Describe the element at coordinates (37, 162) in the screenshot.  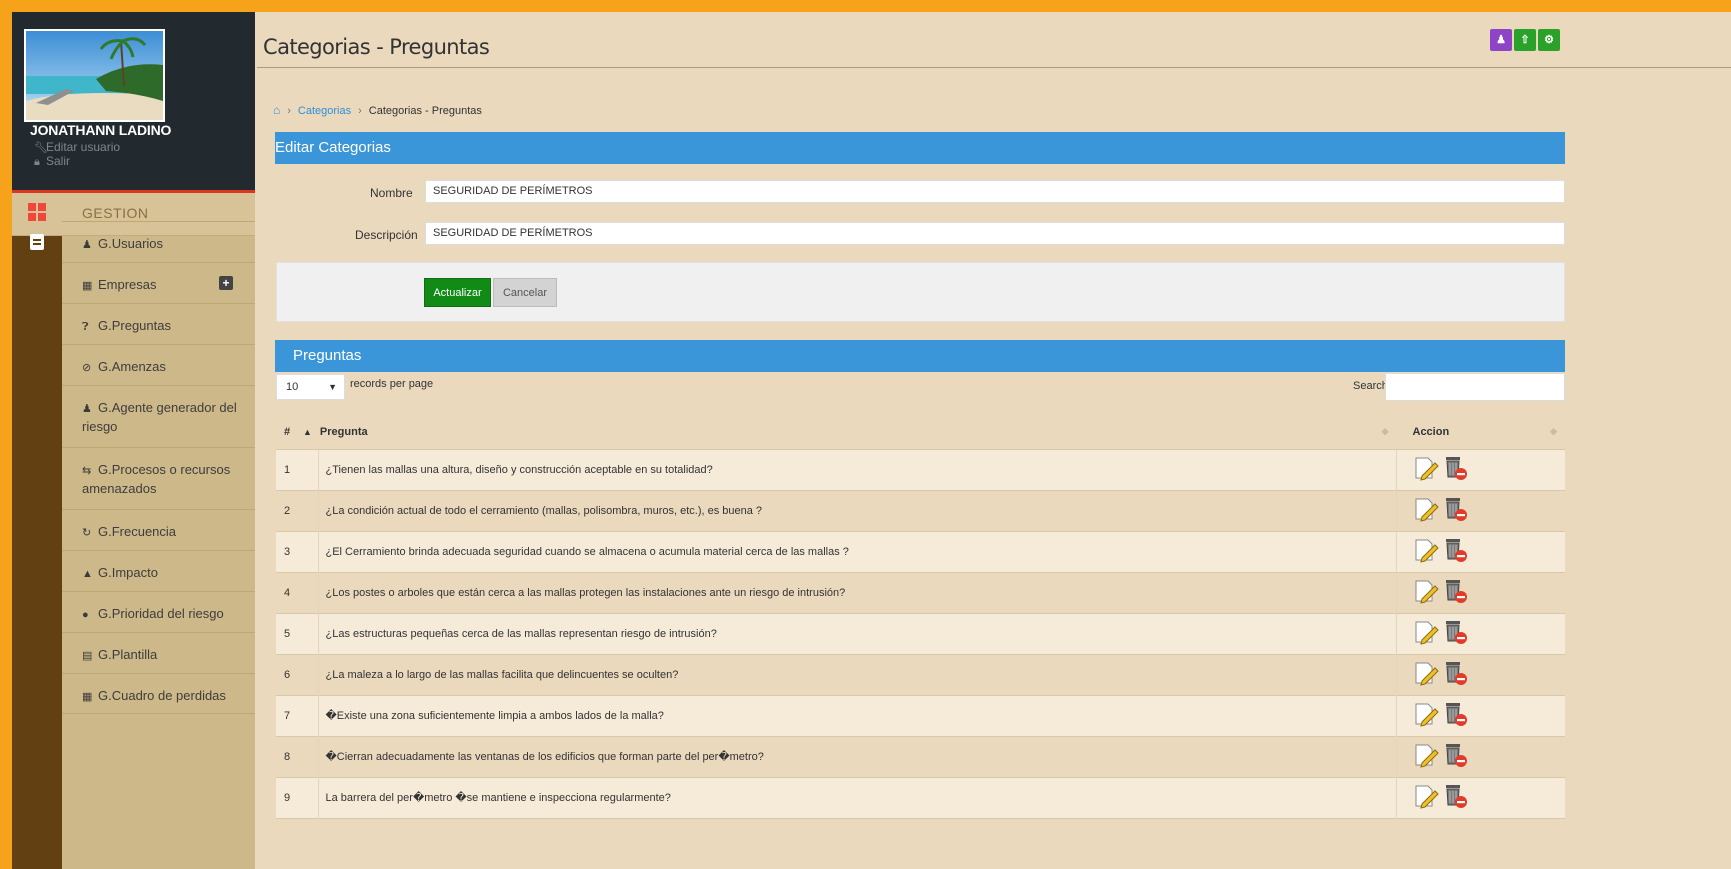
I see `lock-icon: 🔒︎` at that location.